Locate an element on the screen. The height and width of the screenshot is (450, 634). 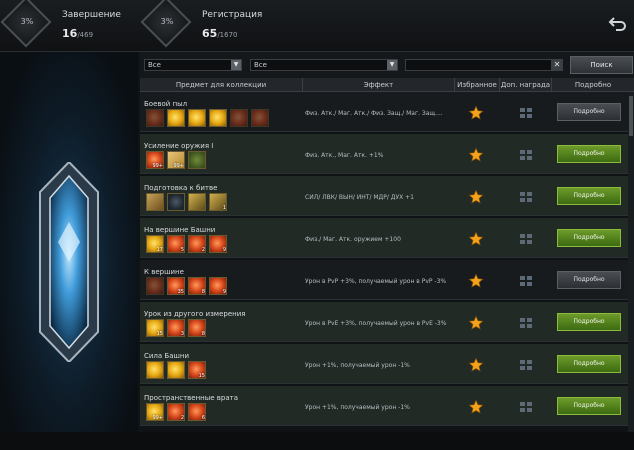
chevron-down-icon: ▼ is located at coordinates (236, 65).